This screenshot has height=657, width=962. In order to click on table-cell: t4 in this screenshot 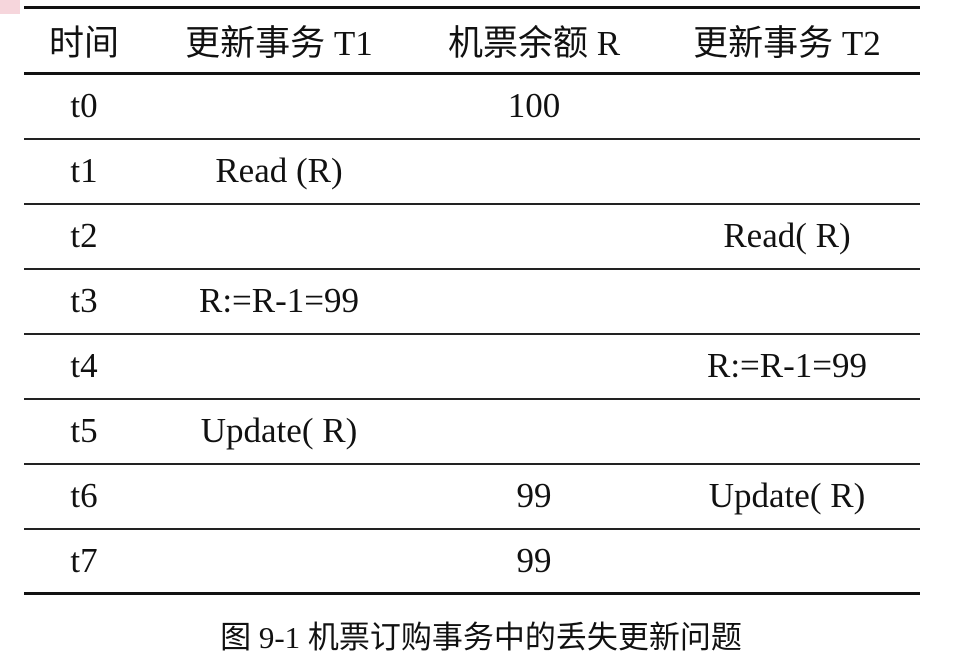, I will do `click(84, 365)`.